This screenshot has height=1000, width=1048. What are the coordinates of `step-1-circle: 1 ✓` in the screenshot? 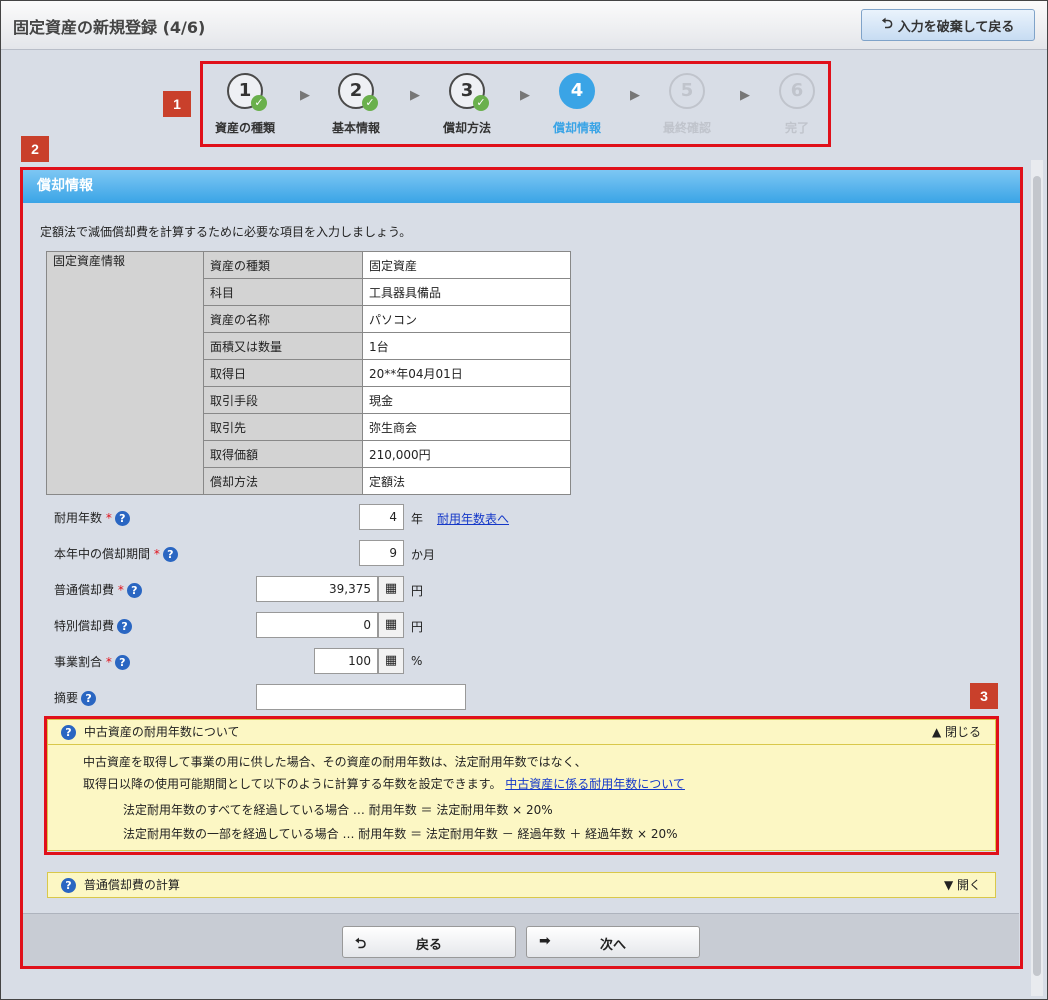 It's located at (247, 92).